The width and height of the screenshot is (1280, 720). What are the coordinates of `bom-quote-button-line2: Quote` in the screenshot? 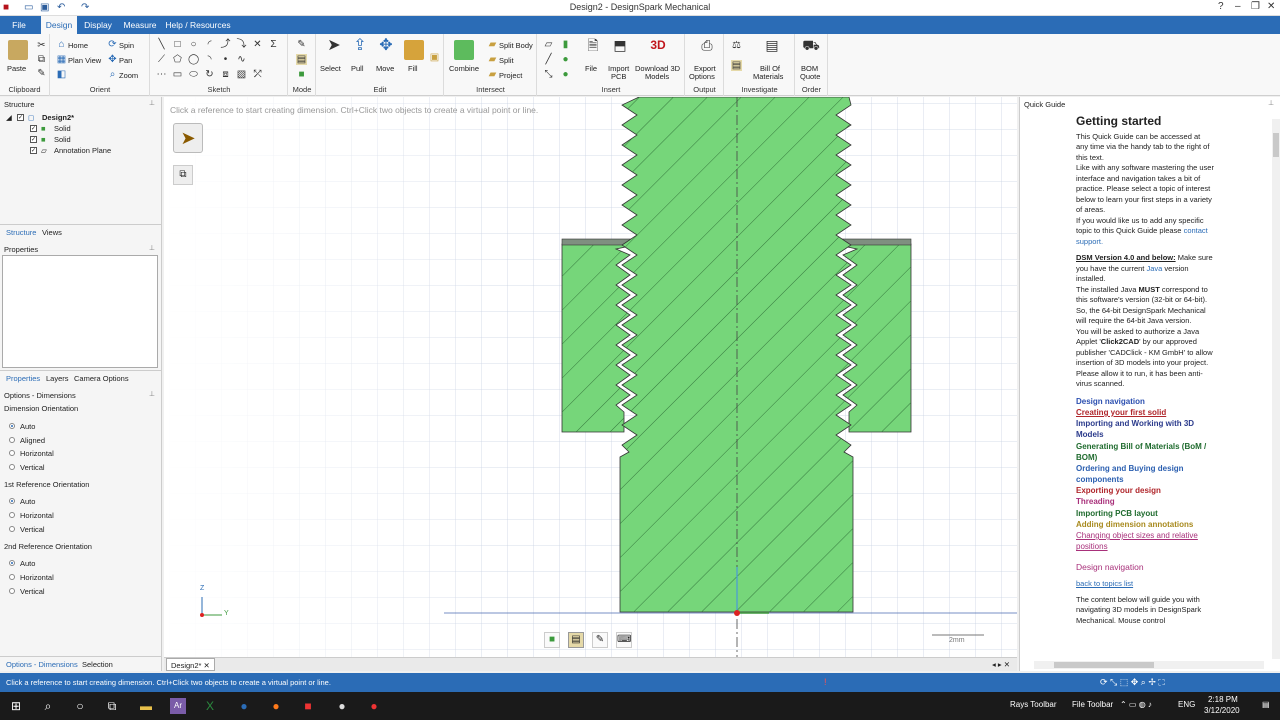 It's located at (810, 76).